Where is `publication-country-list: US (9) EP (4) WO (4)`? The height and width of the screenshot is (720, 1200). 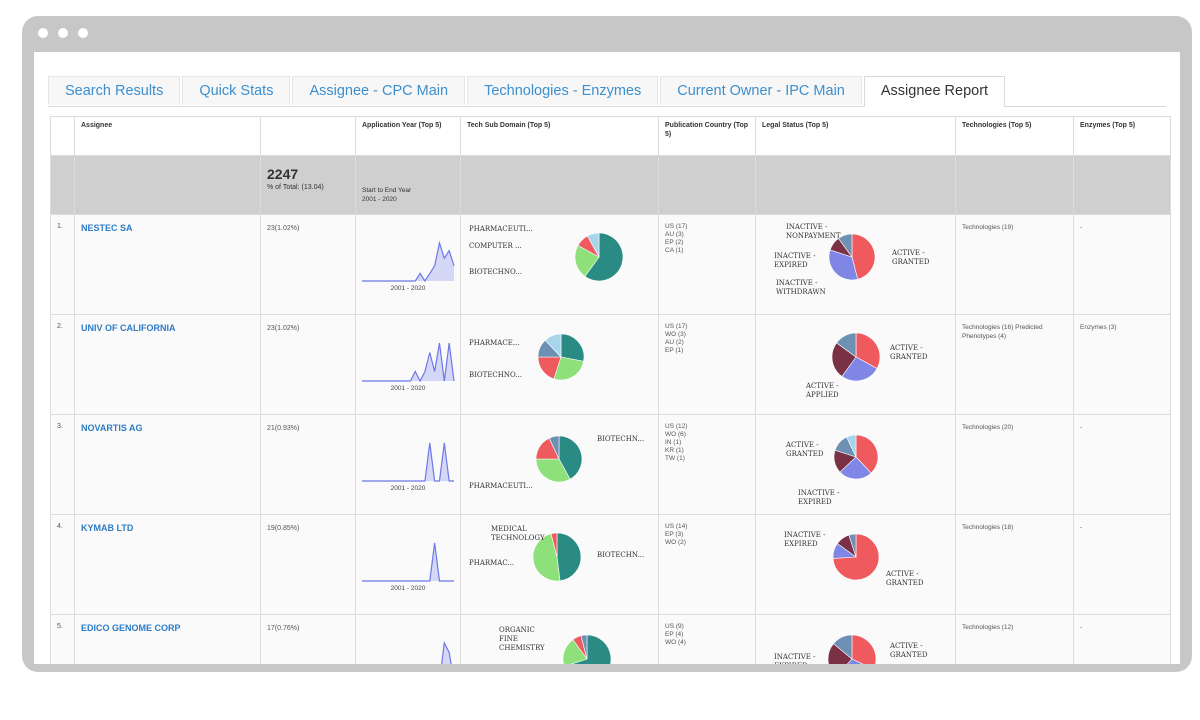 publication-country-list: US (9) EP (4) WO (4) is located at coordinates (707, 639).